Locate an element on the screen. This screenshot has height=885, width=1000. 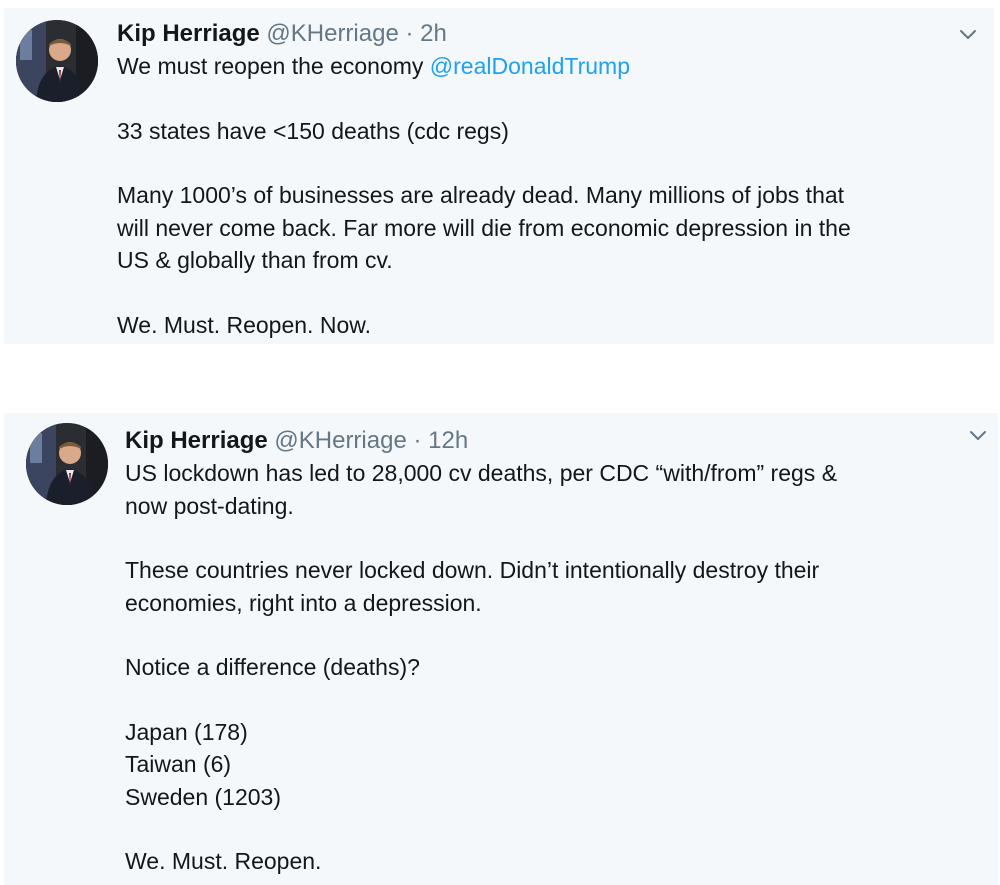
country-japan: Japan (178) is located at coordinates (186, 731).